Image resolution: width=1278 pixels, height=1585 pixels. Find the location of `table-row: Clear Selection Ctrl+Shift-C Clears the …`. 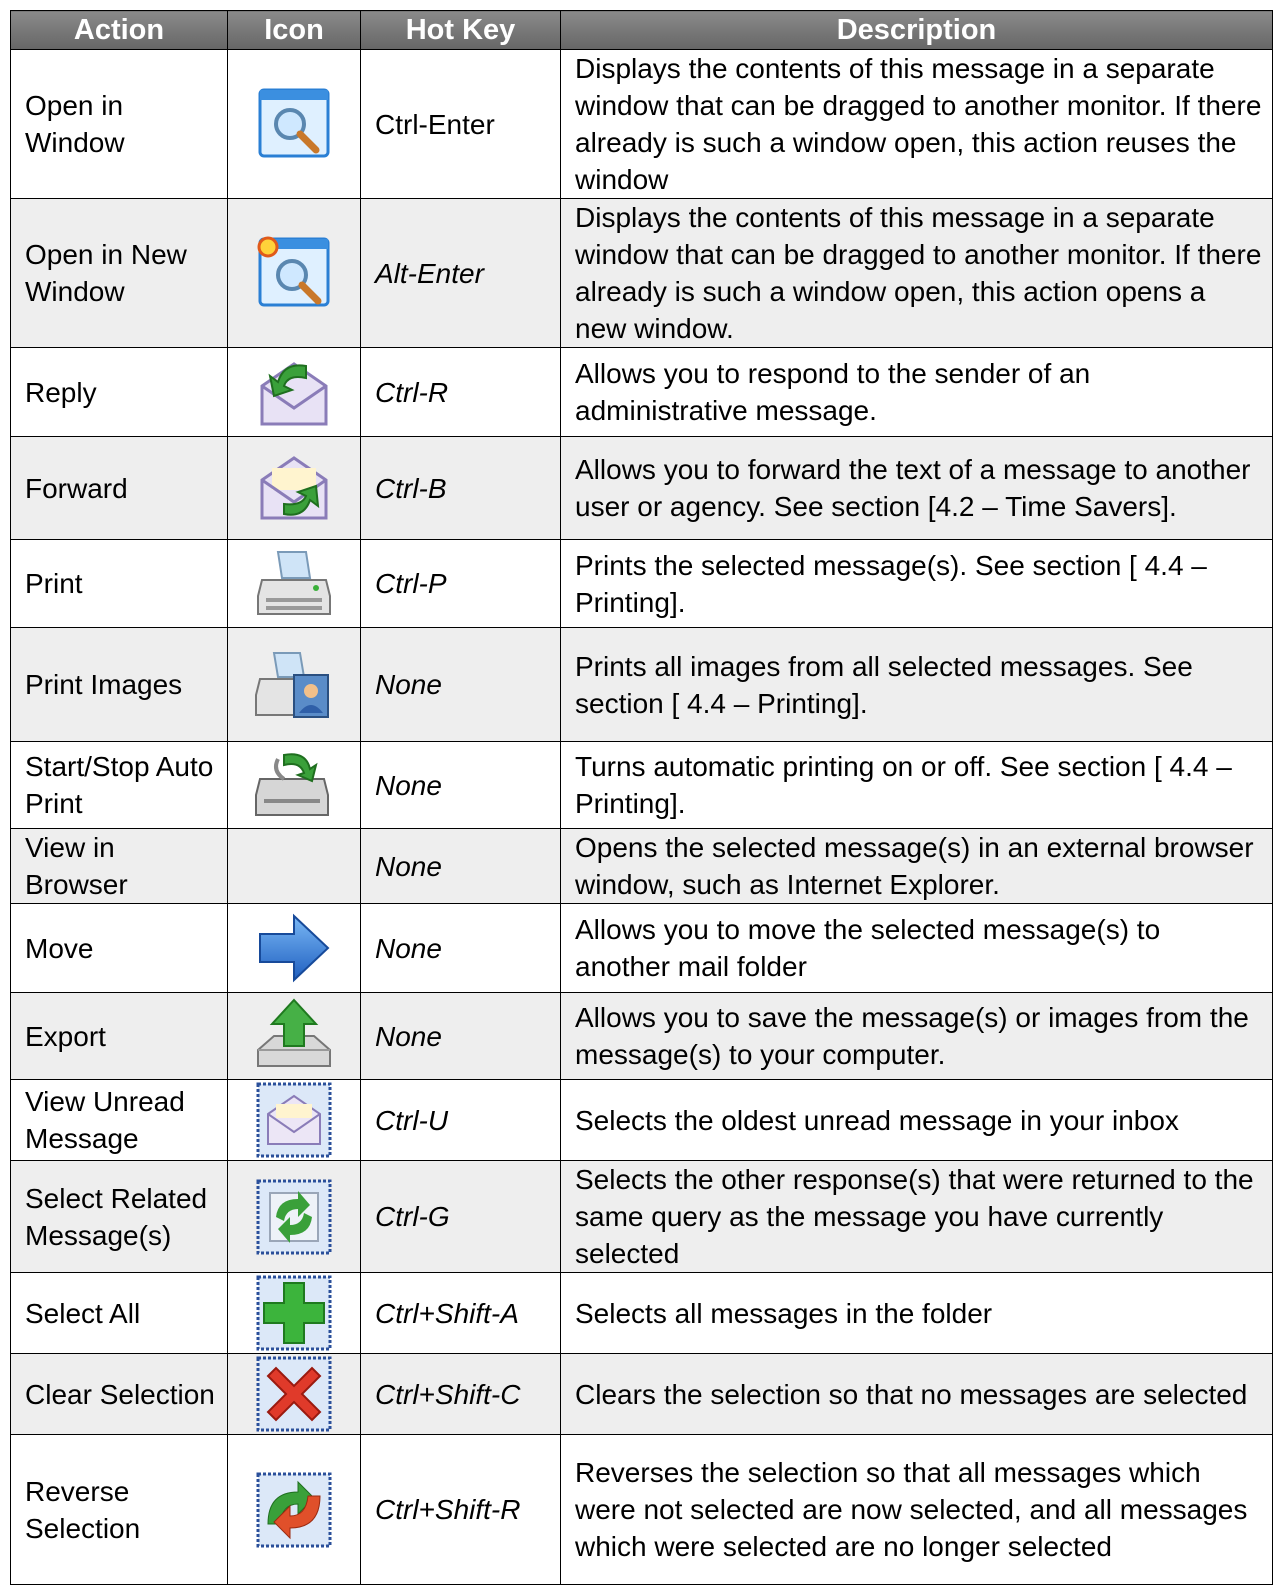

table-row: Clear Selection Ctrl+Shift-C Clears the … is located at coordinates (641, 1394).